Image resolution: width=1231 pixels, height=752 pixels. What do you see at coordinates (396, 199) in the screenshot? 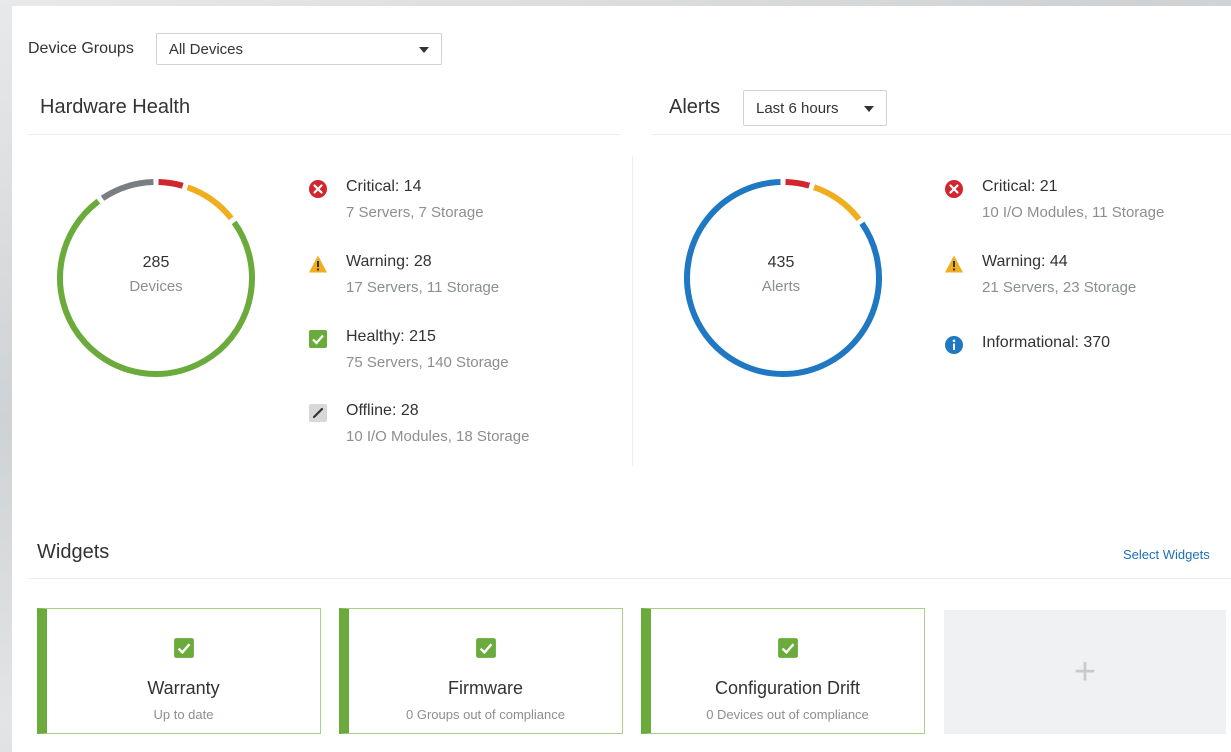
I see `hh-legend-critical: Critical: 14 7 Servers, 7 Storage` at bounding box center [396, 199].